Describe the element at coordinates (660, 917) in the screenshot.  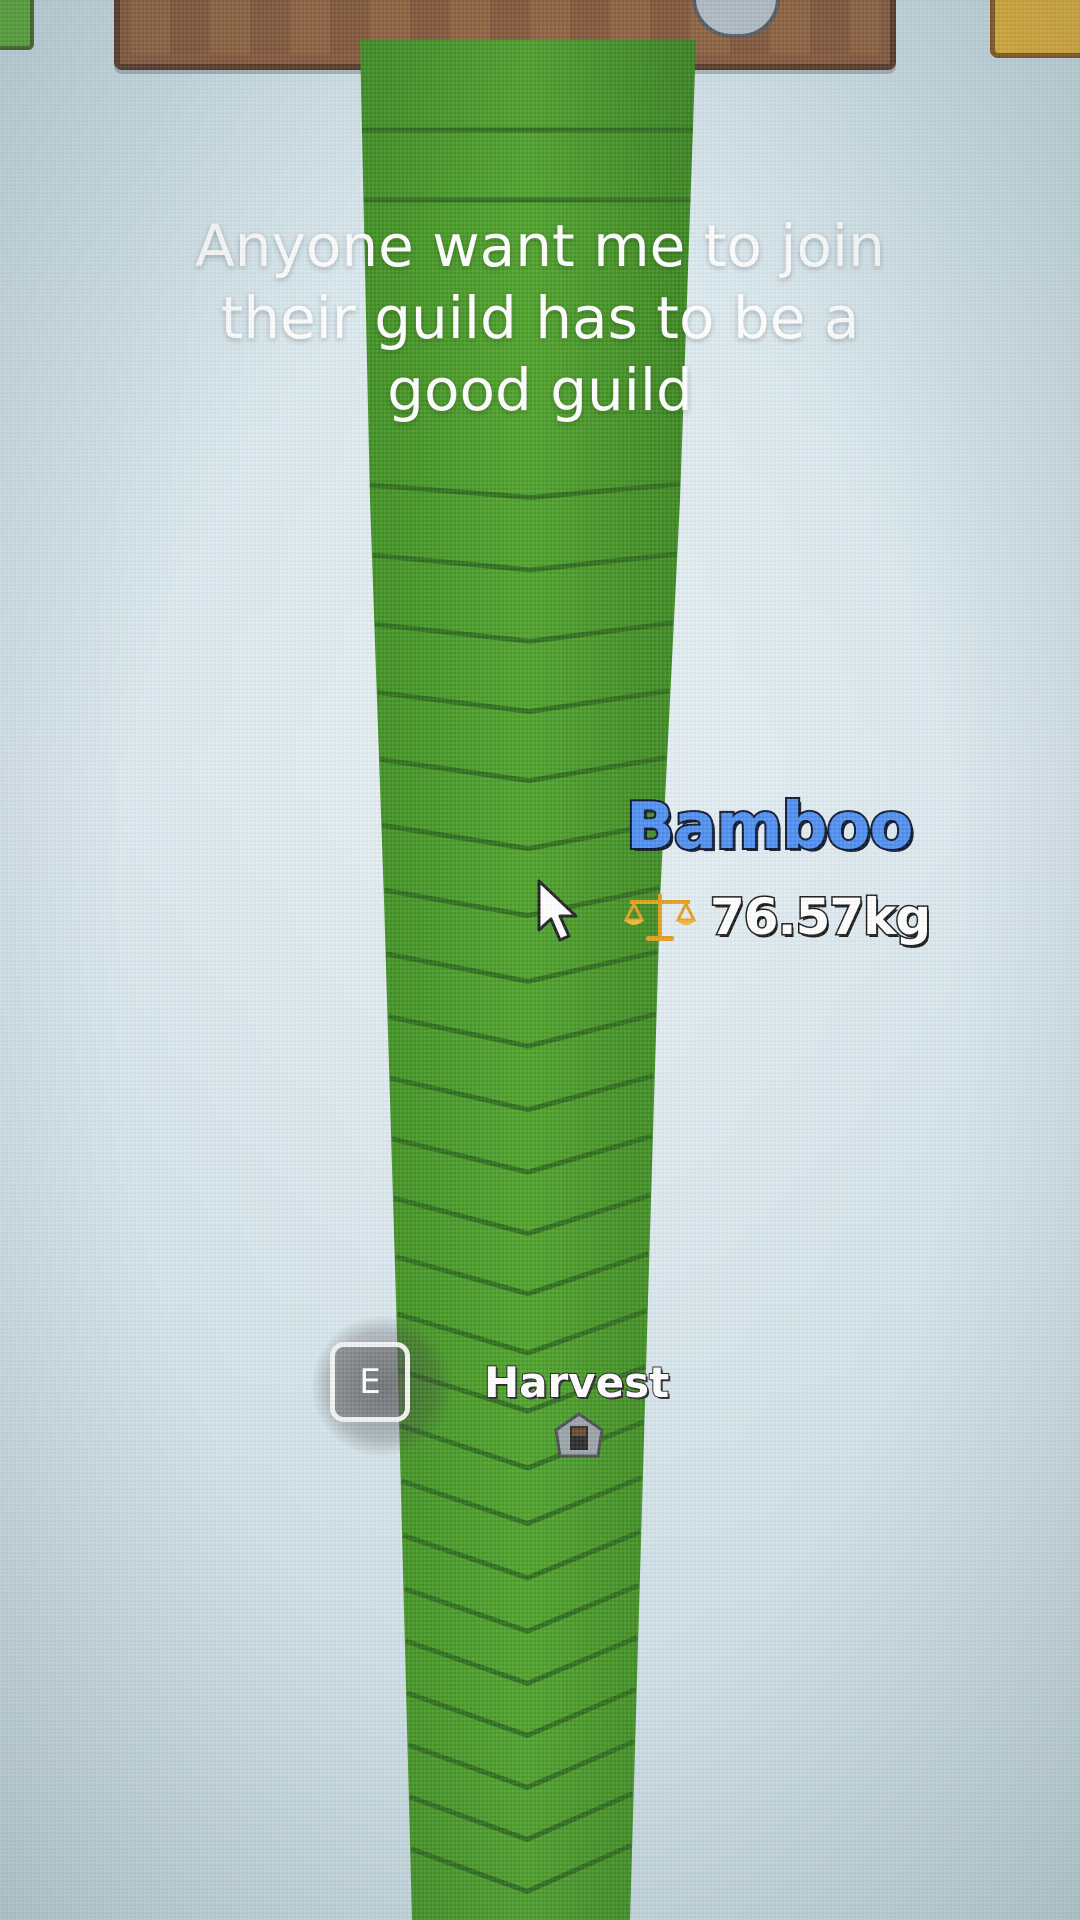
I see `scale-icon` at that location.